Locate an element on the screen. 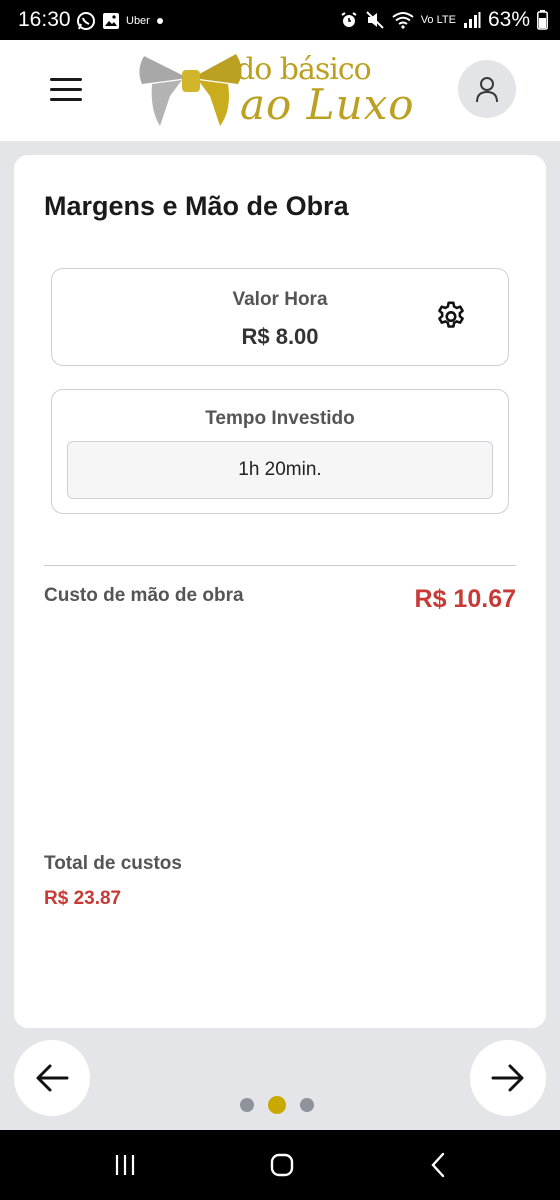  total-costs-label: Total de custos is located at coordinates (113, 863).